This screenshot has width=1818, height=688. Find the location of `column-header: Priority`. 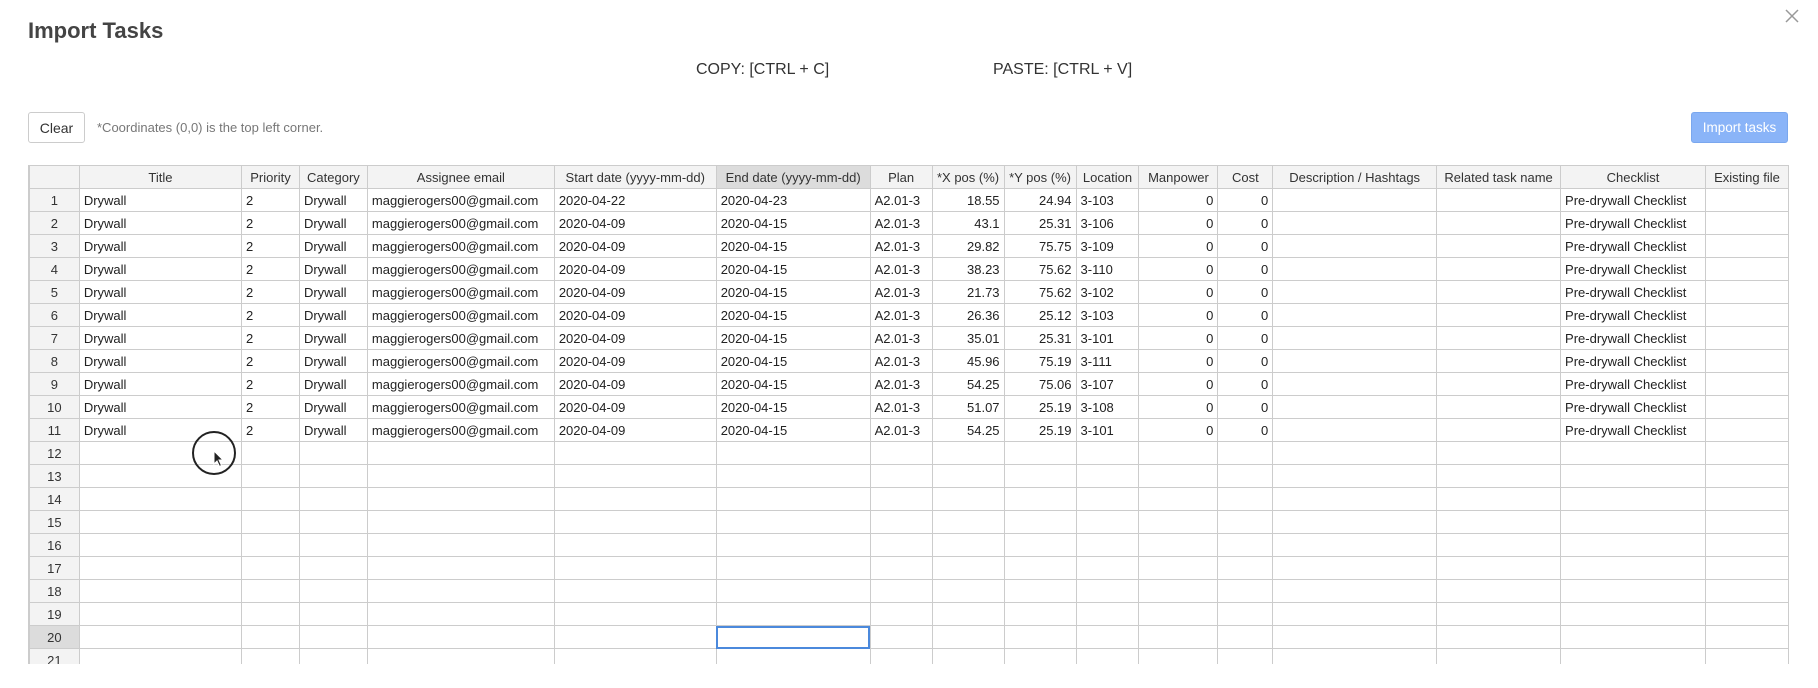

column-header: Priority is located at coordinates (270, 177).